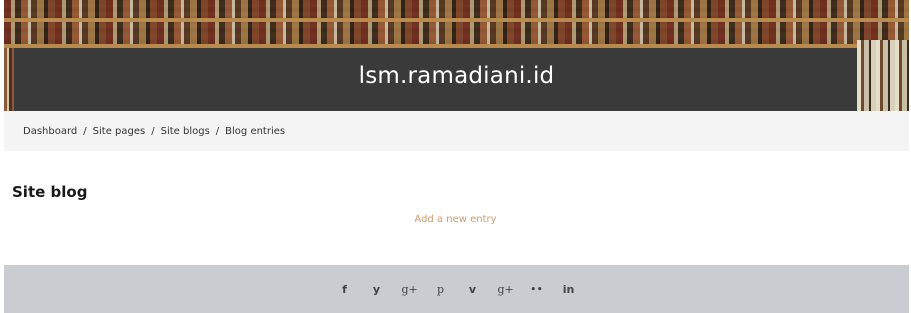  I want to click on twitter-icon: y, so click(377, 289).